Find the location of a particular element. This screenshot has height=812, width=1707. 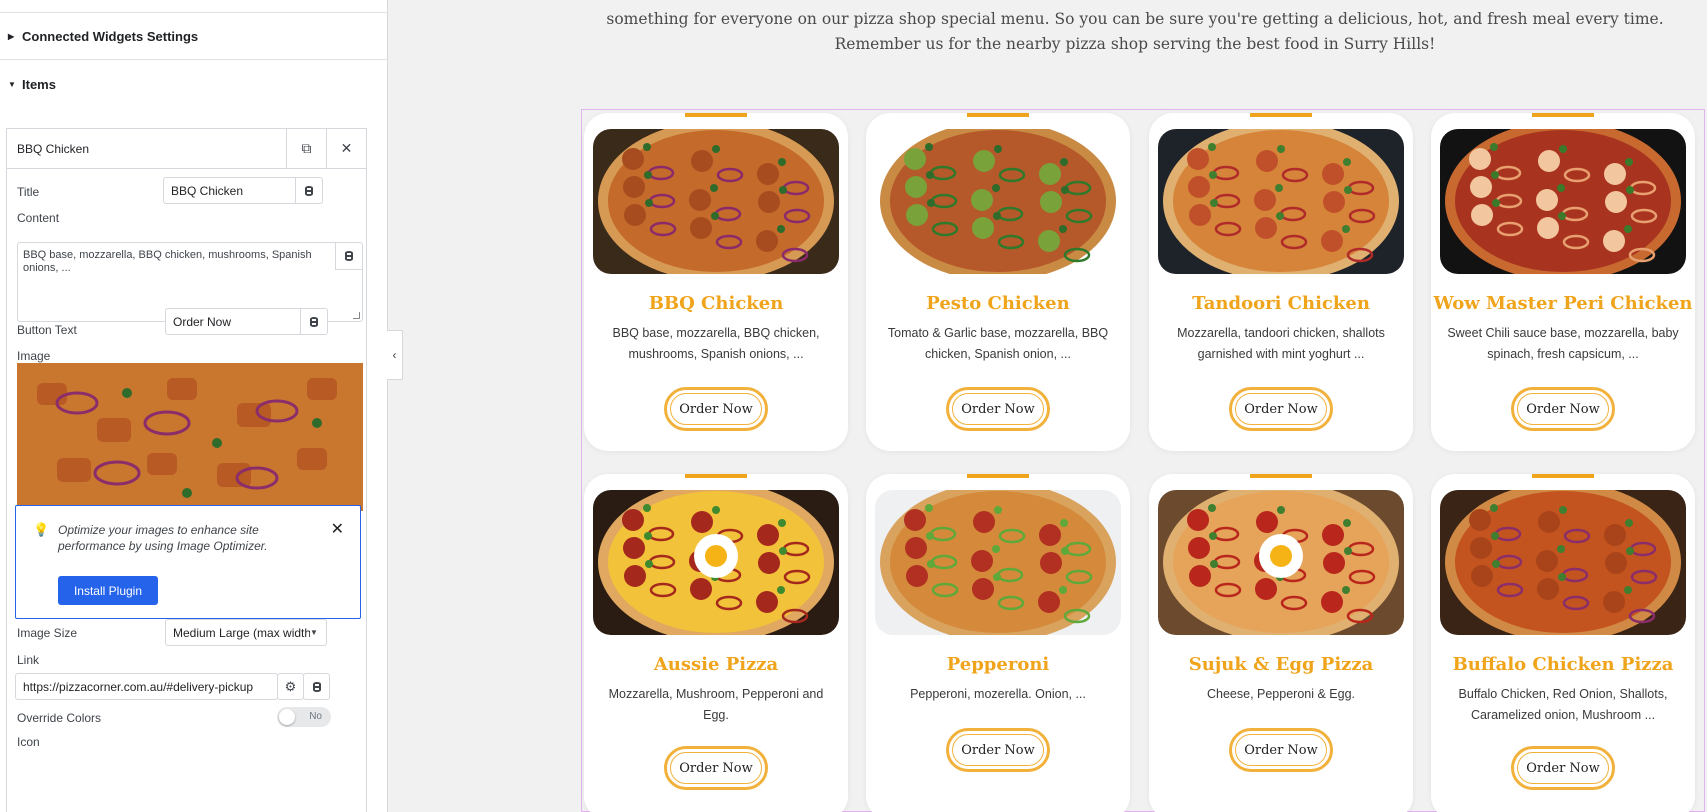

close-icon: ✕ is located at coordinates (346, 148).